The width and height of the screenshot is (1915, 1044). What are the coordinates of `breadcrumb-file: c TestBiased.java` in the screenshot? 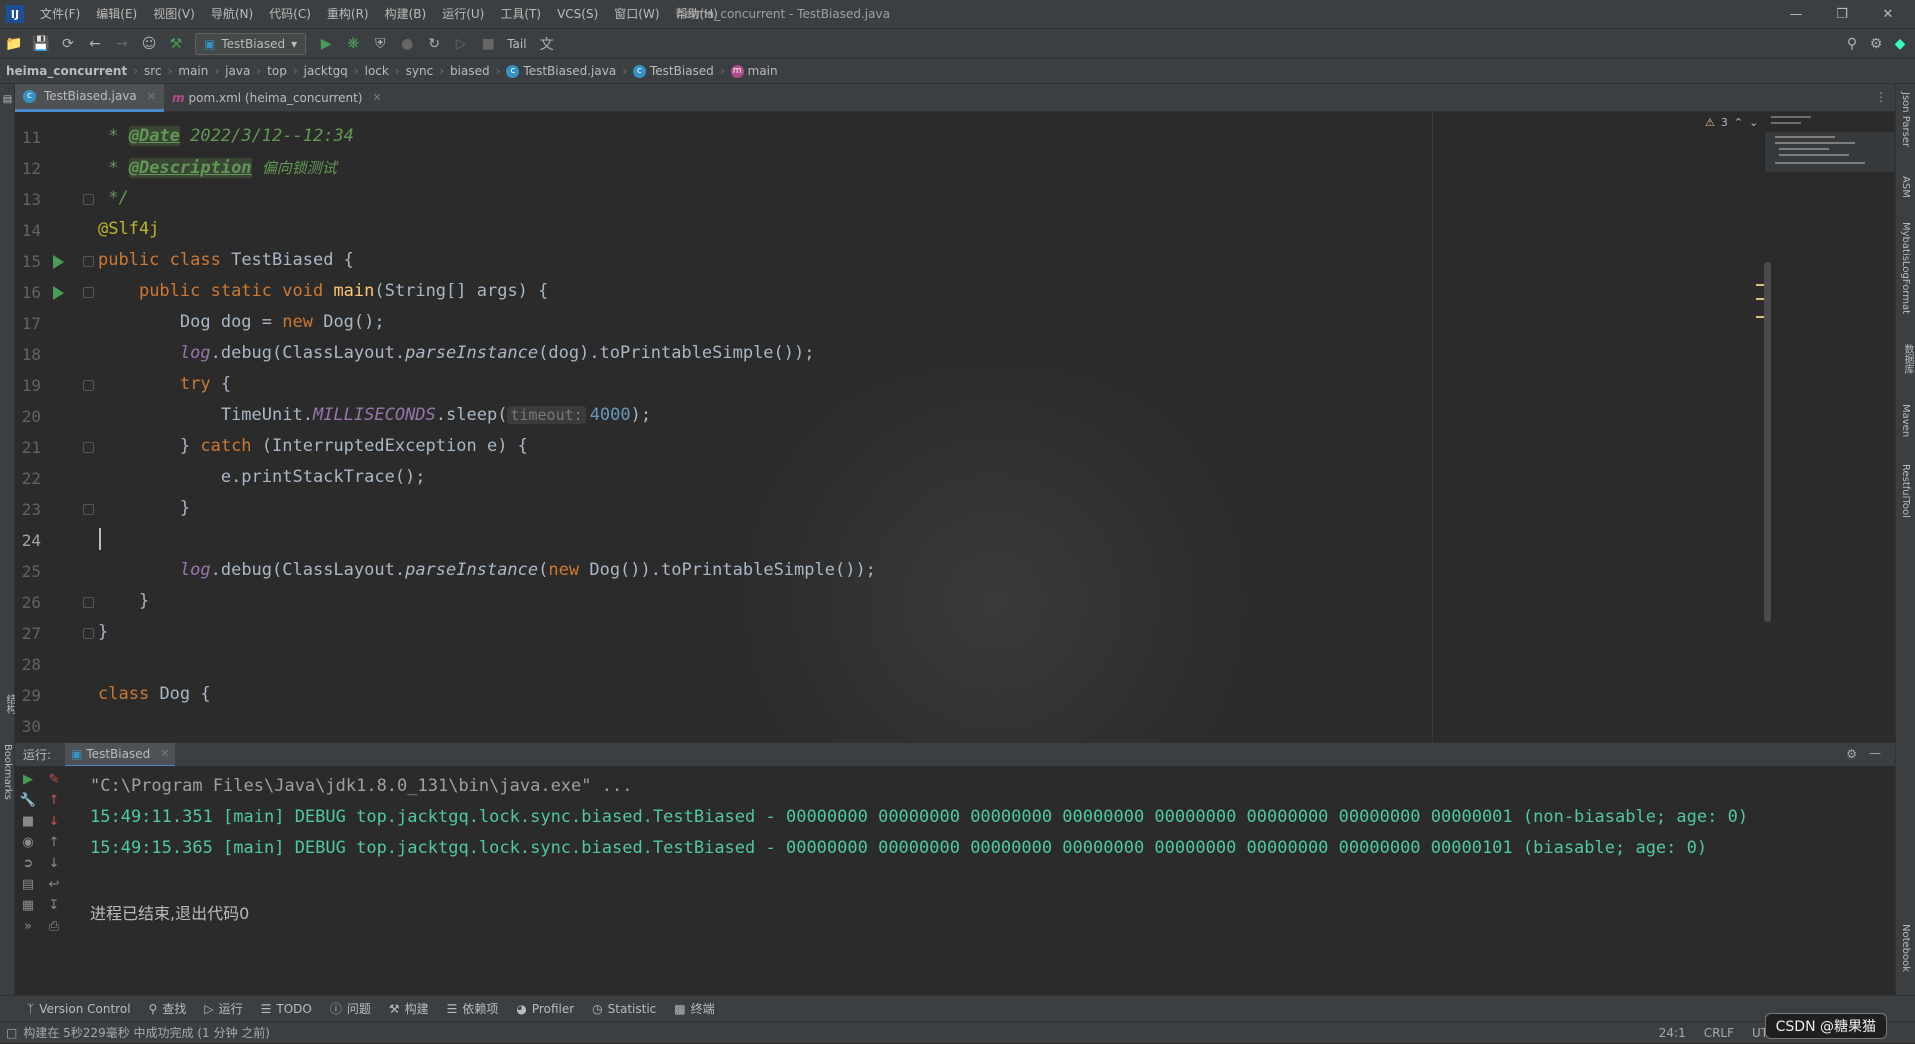 It's located at (561, 71).